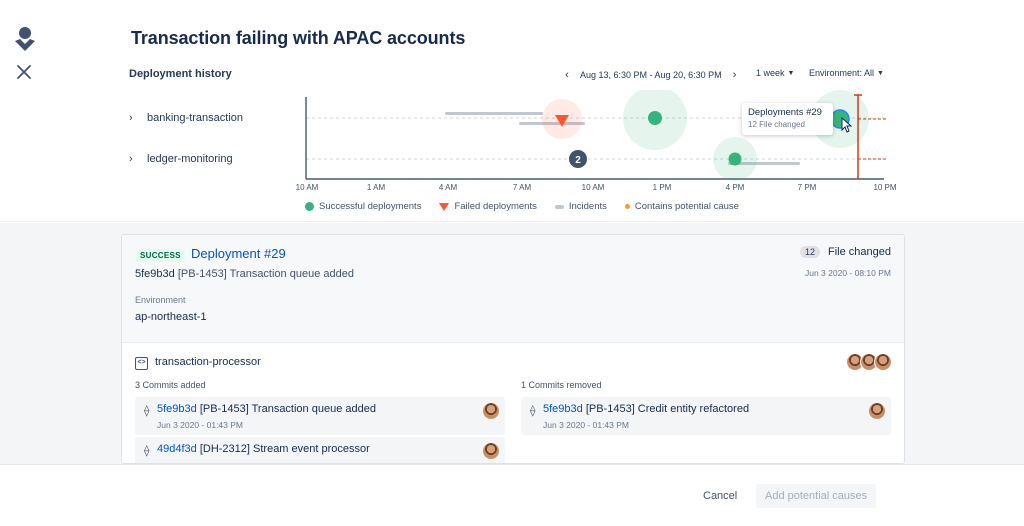 This screenshot has width=1024, height=526. I want to click on commit-hash-link: 49d4f3d, so click(177, 449).